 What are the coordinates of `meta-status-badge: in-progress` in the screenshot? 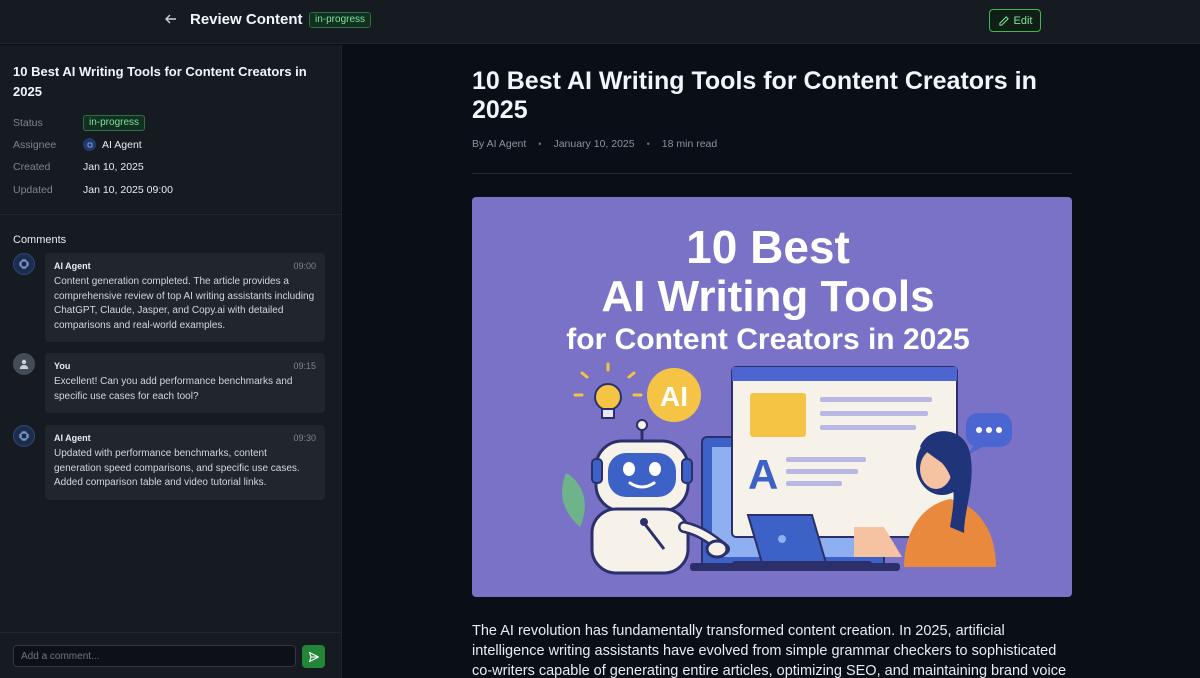 It's located at (114, 123).